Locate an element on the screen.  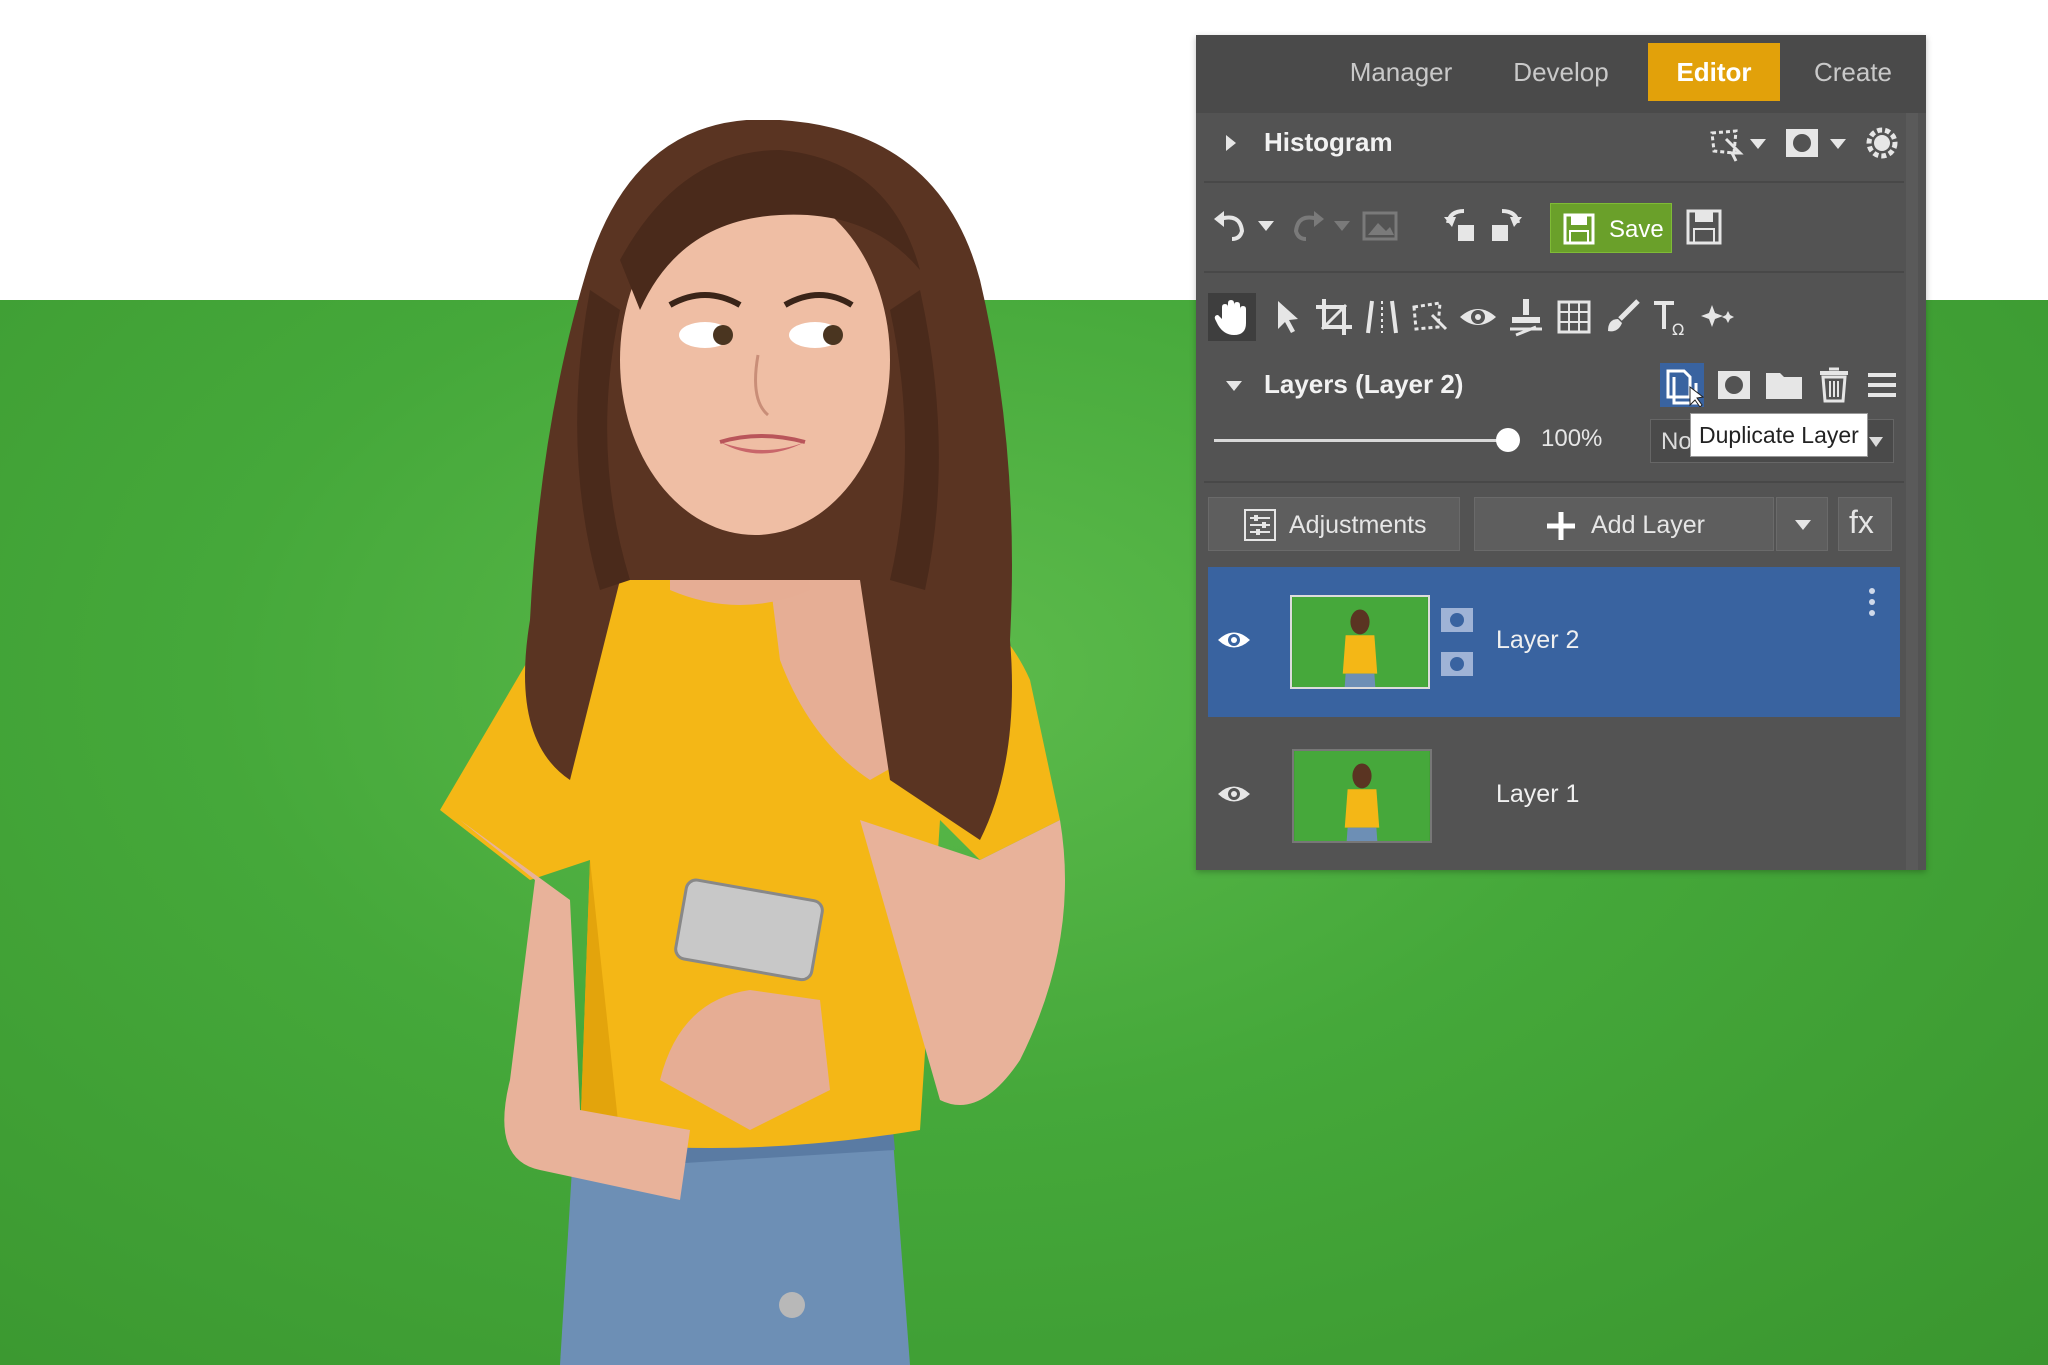
panel-scrollbar is located at coordinates (1912, 491).